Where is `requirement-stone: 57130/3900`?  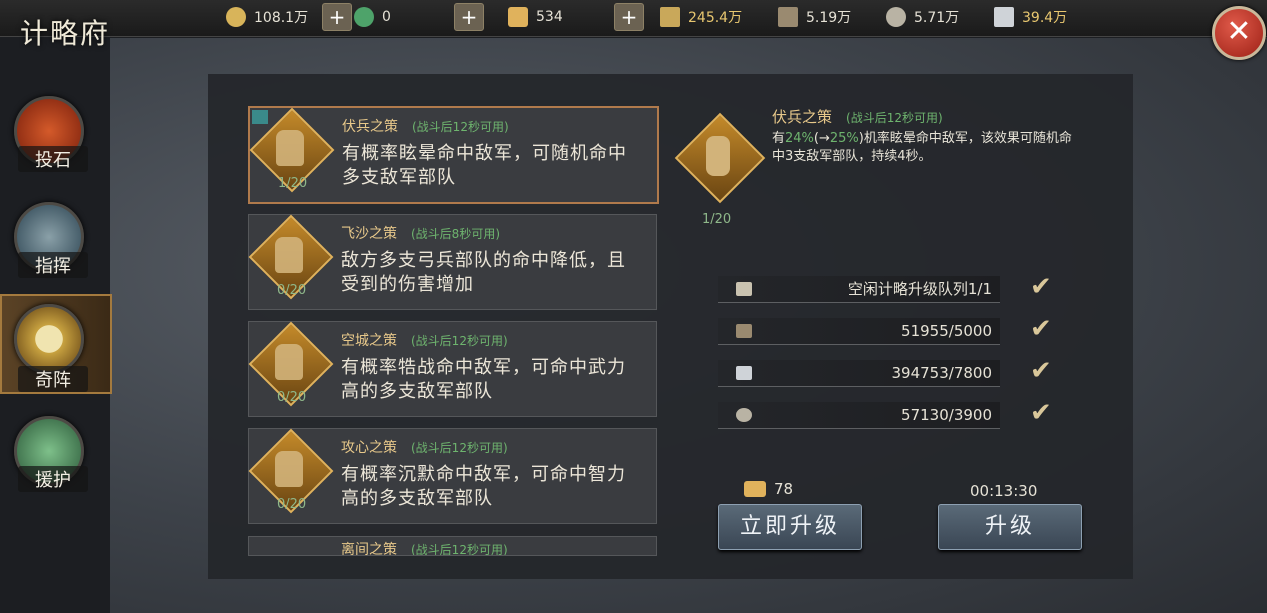
requirement-stone: 57130/3900 is located at coordinates (859, 415).